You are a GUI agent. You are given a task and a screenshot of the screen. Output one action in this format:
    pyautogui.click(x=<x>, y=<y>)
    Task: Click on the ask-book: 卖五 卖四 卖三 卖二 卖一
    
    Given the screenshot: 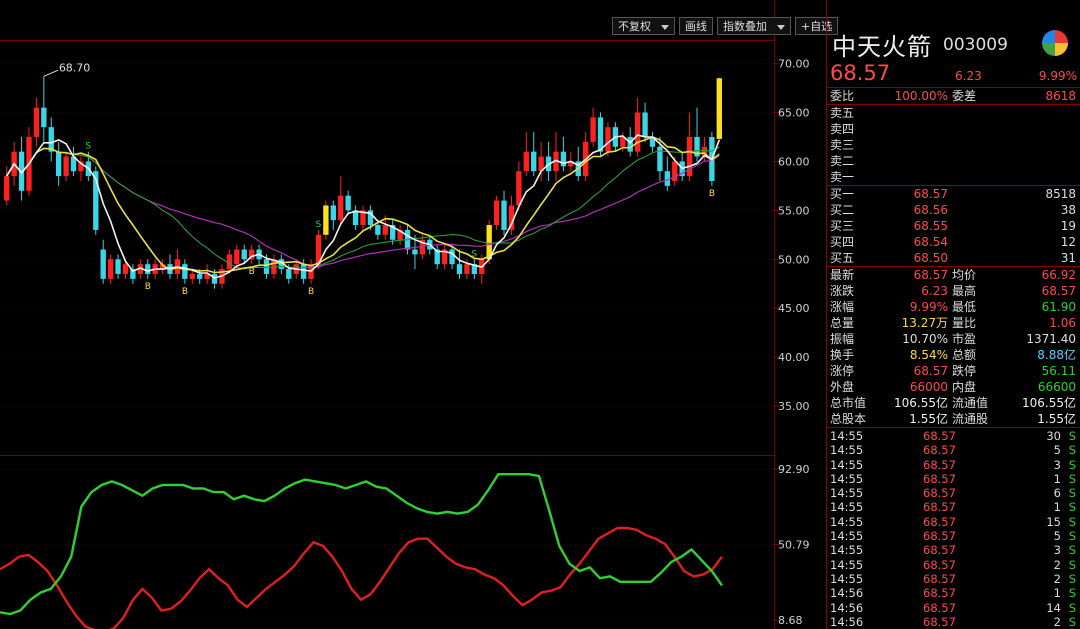 What is the action you would take?
    pyautogui.click(x=953, y=145)
    